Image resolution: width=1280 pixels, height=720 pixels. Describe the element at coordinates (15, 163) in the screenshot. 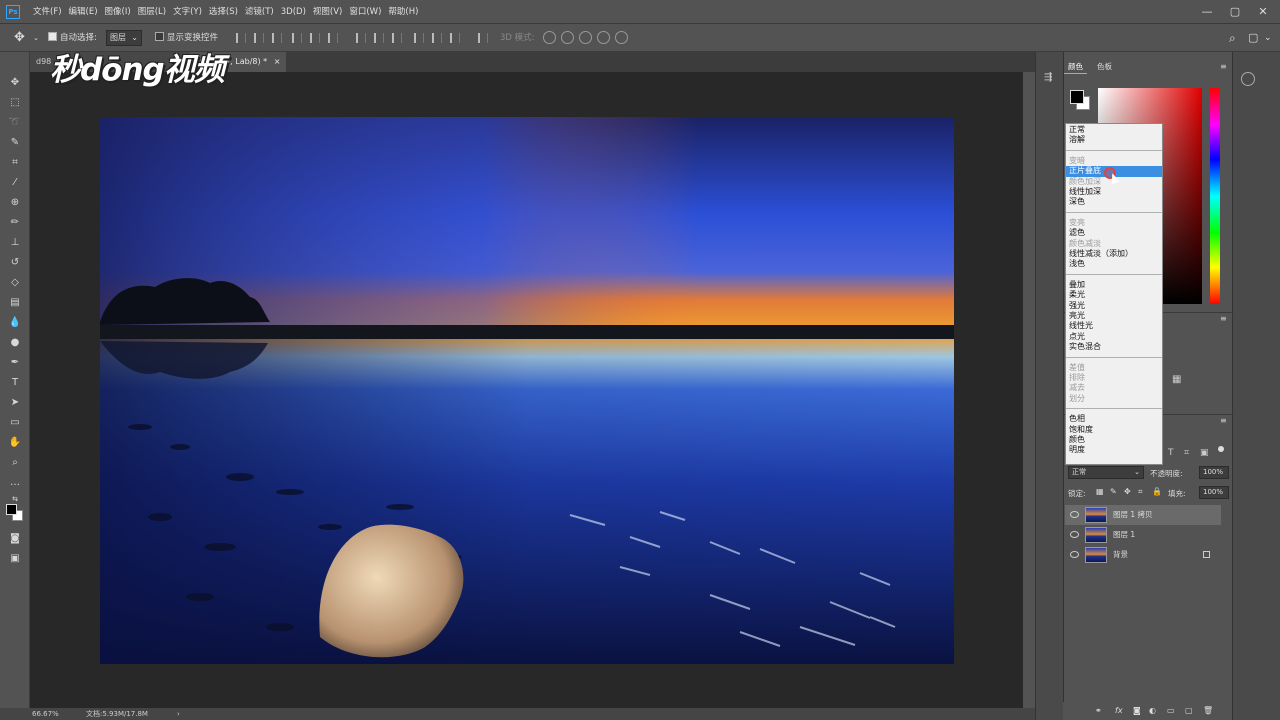

I see `crop-tool-icon: ⌗` at that location.